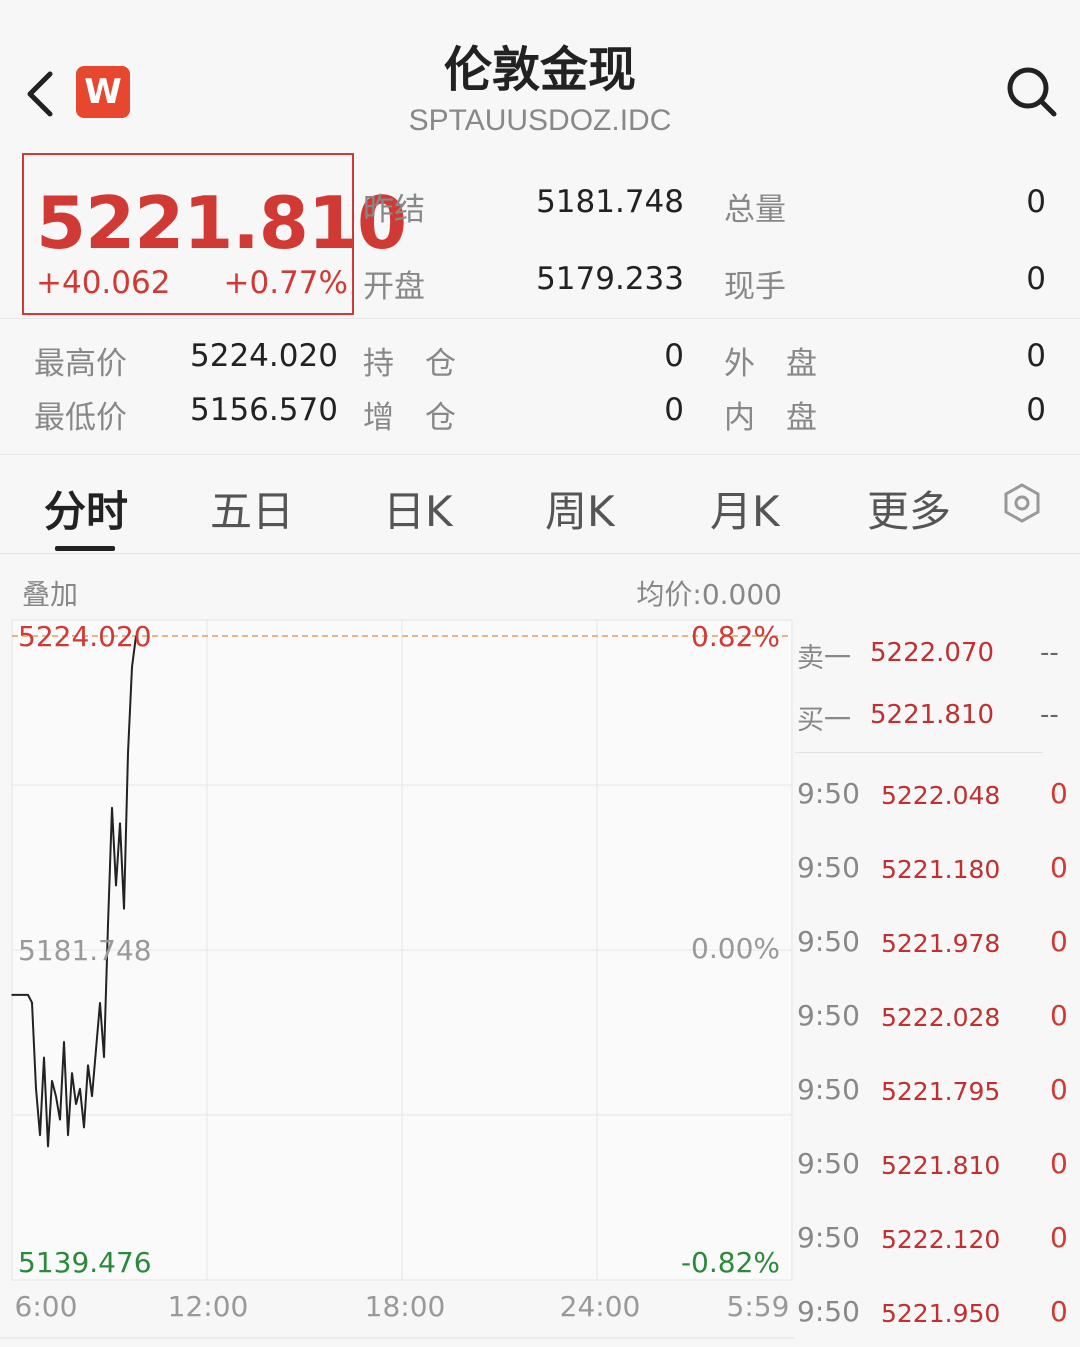 The width and height of the screenshot is (1080, 1347). I want to click on chart-settings-button, so click(1022, 503).